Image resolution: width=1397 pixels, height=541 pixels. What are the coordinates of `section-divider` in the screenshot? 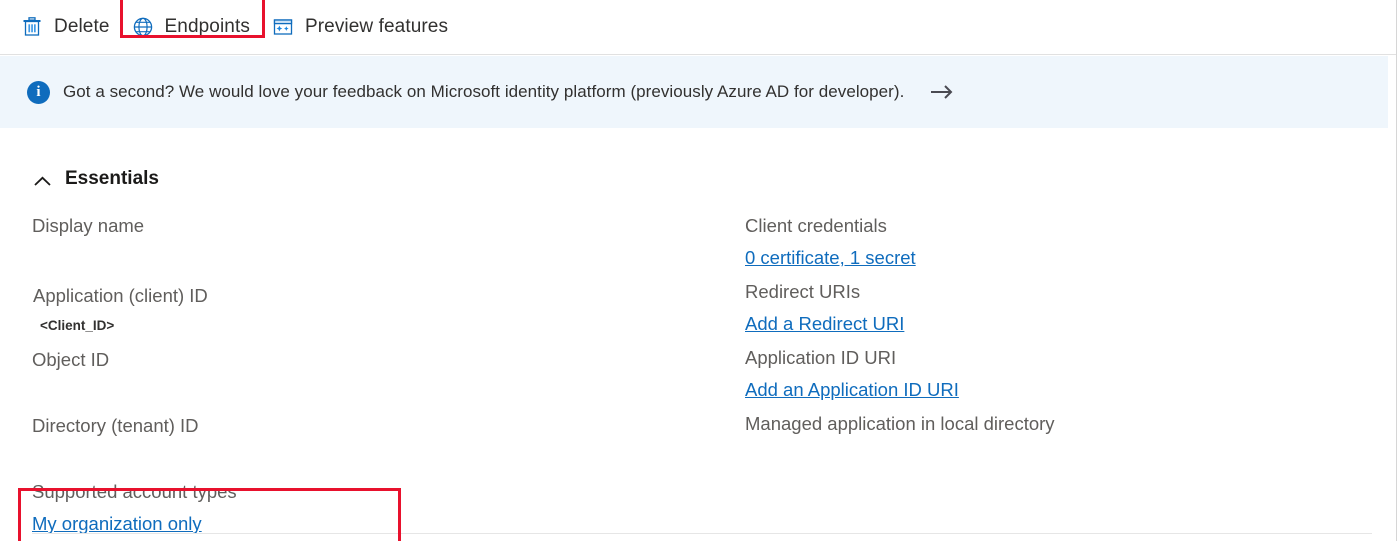 It's located at (702, 533).